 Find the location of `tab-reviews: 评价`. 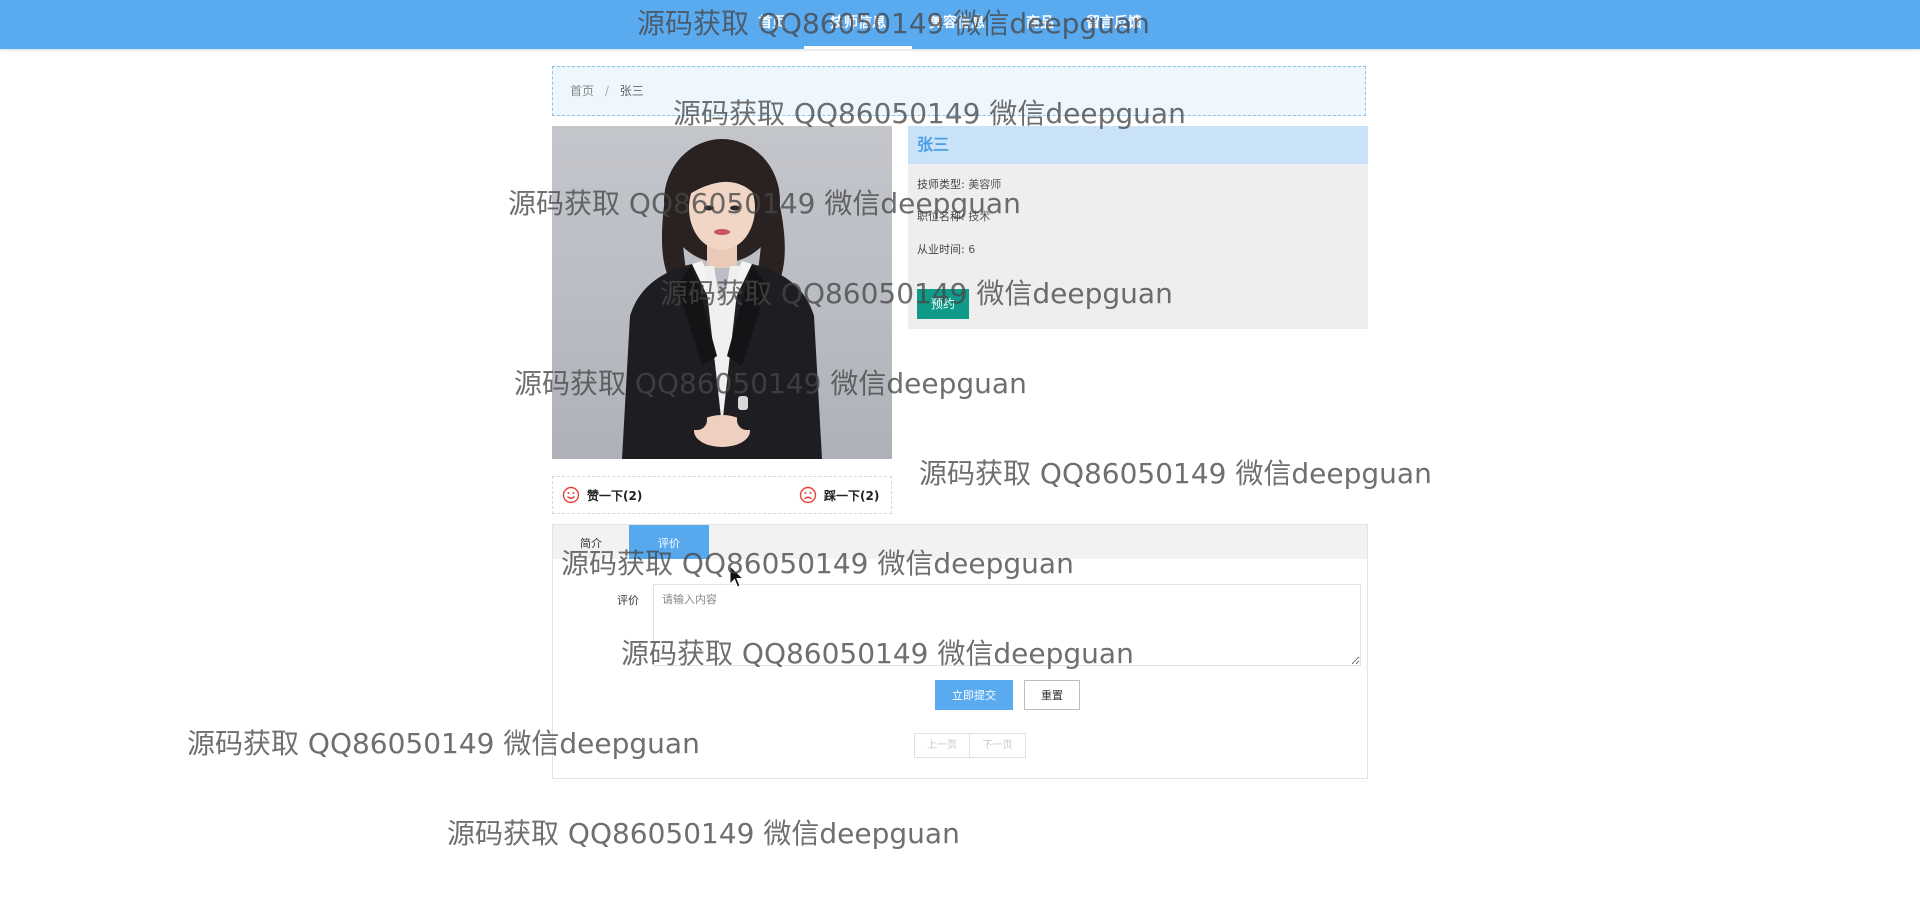

tab-reviews: 评价 is located at coordinates (669, 542).